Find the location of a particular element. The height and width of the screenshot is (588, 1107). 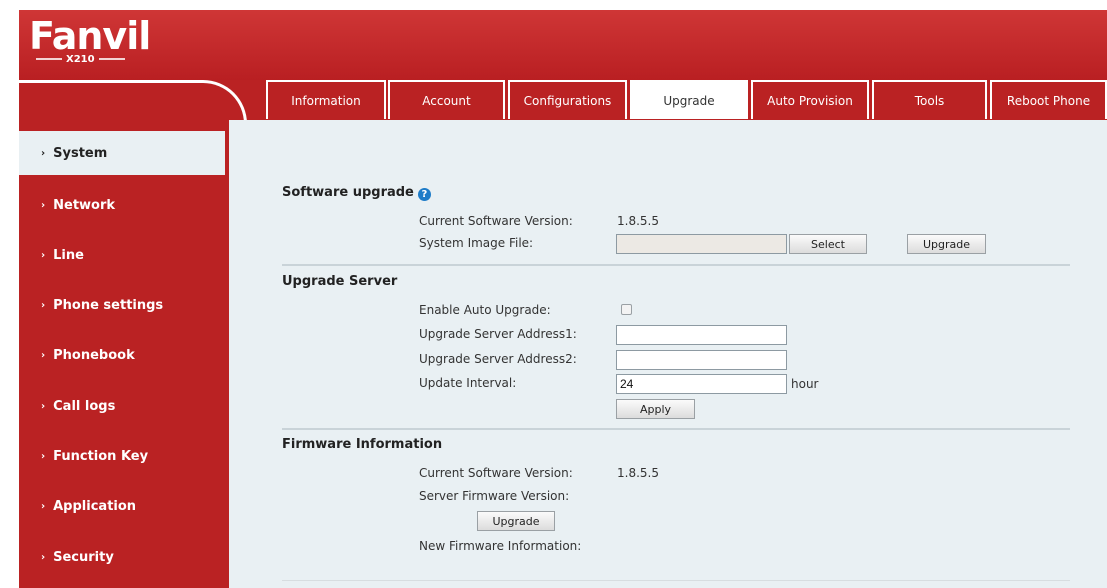

current-version-label: Current Software Version: is located at coordinates (496, 221).